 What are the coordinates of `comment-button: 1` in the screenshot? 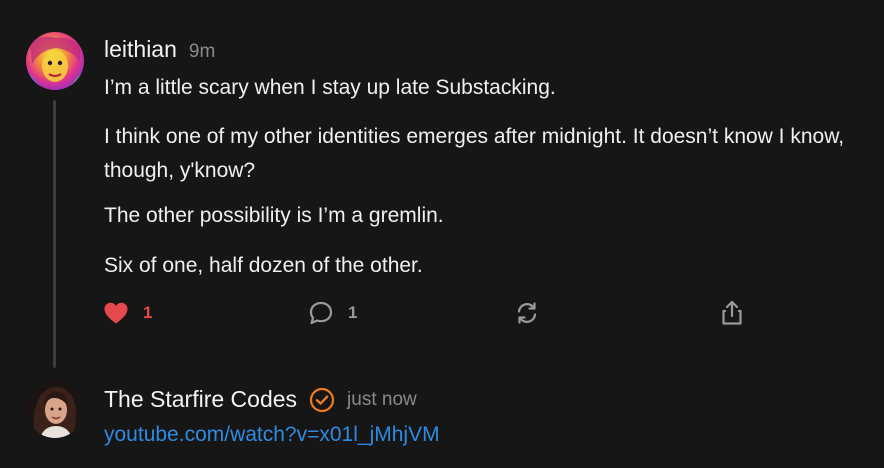 It's located at (332, 313).